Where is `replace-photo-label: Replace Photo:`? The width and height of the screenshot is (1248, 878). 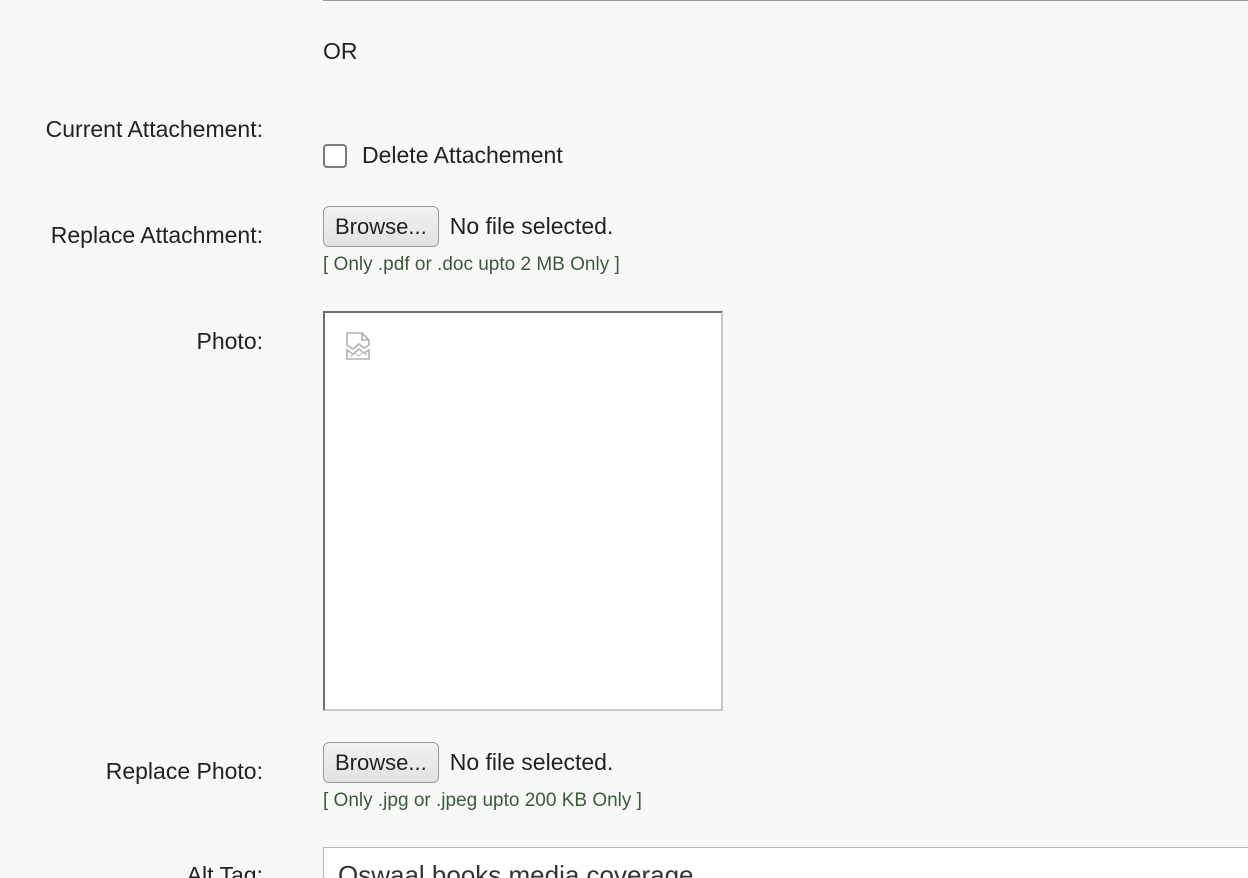
replace-photo-label: Replace Photo: is located at coordinates (184, 771).